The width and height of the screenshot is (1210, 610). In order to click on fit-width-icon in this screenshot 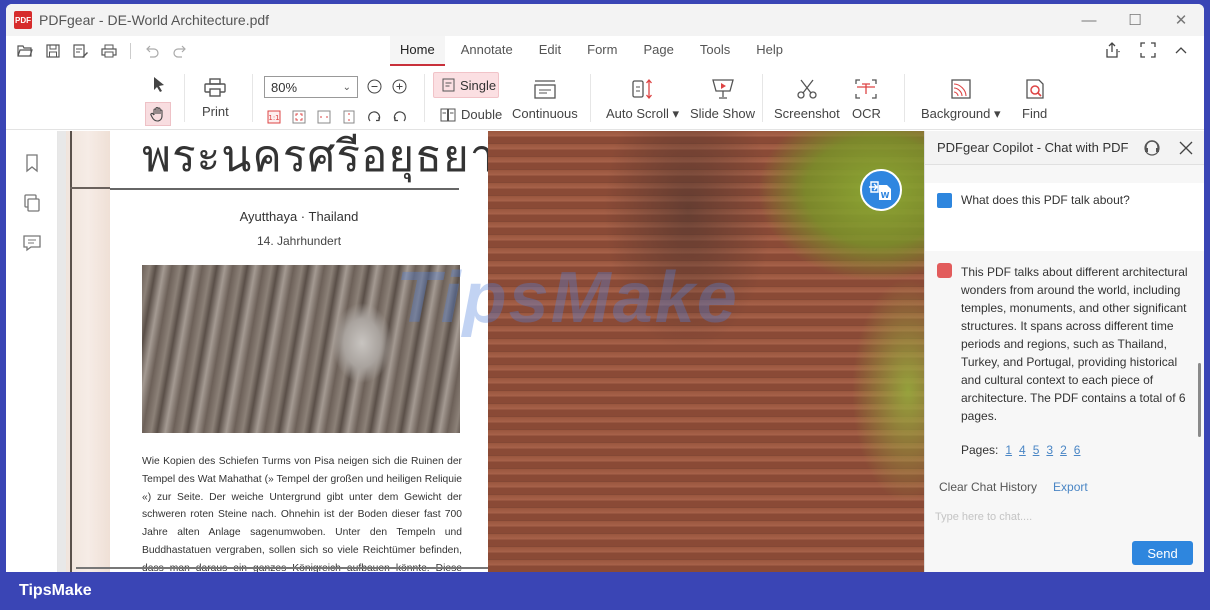, I will do `click(324, 117)`.